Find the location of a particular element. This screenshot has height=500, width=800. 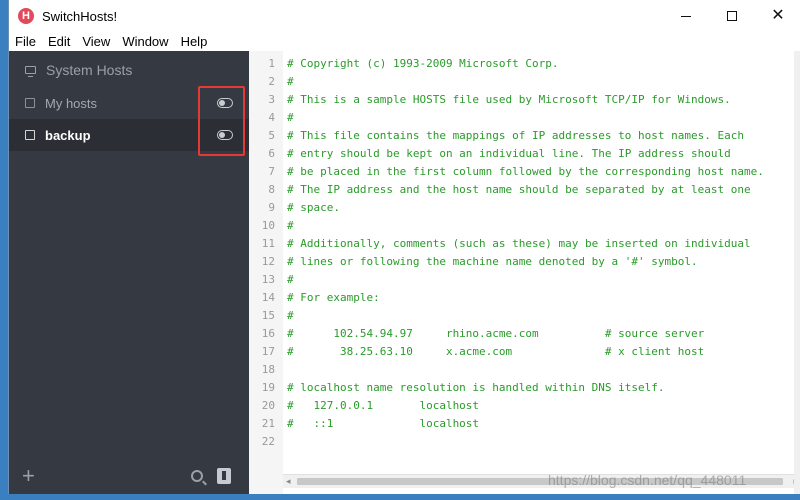

close-button: ✕ is located at coordinates (777, 16).